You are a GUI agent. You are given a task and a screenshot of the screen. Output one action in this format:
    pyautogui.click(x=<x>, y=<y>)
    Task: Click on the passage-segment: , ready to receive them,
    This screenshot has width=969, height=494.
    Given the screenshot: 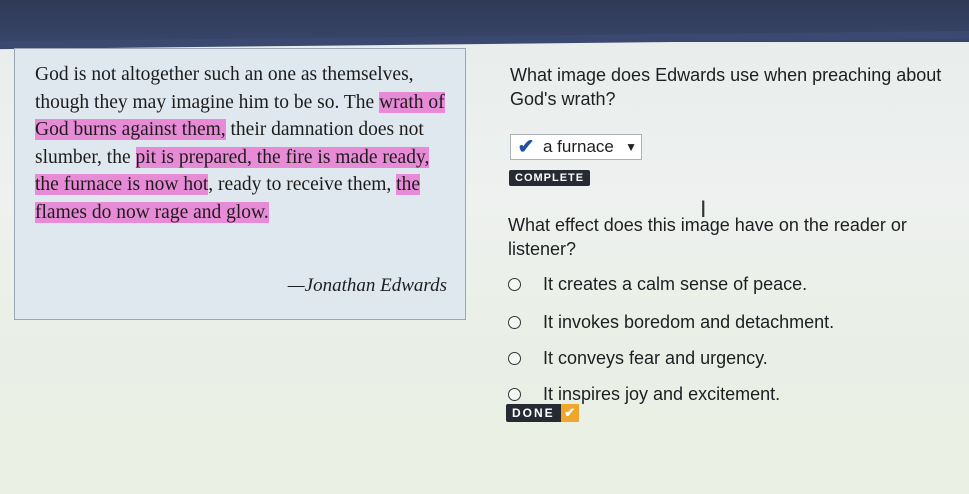 What is the action you would take?
    pyautogui.click(x=302, y=184)
    